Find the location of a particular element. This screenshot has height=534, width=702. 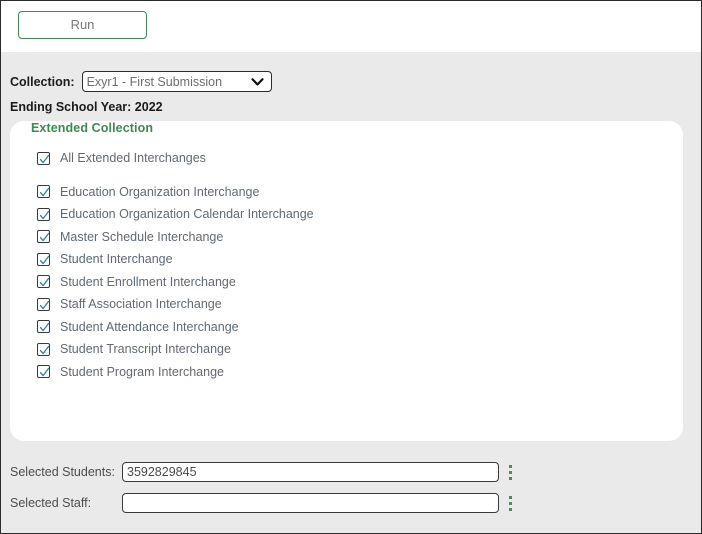

checkbox-student-program-interchange is located at coordinates (43, 372).